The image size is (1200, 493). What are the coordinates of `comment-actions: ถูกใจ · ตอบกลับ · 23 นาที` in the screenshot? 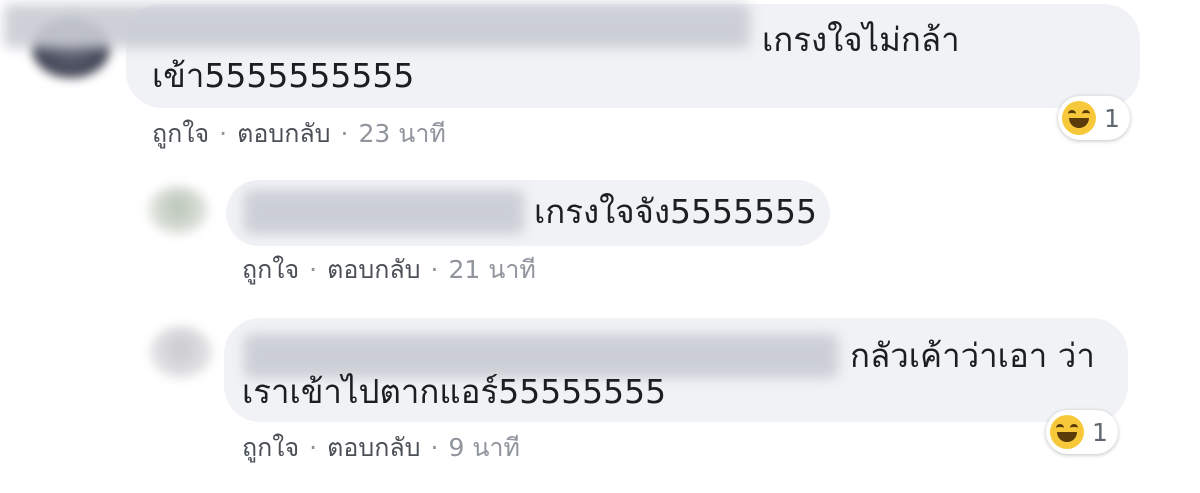 It's located at (299, 134).